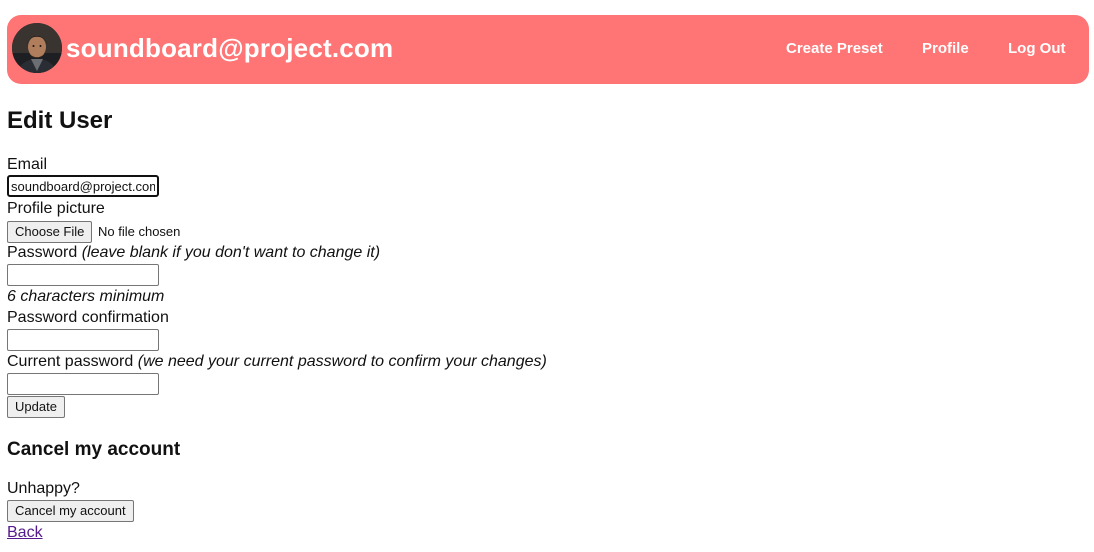 The height and width of the screenshot is (552, 1094). What do you see at coordinates (70, 361) in the screenshot?
I see `current-password-label-text: Current password` at bounding box center [70, 361].